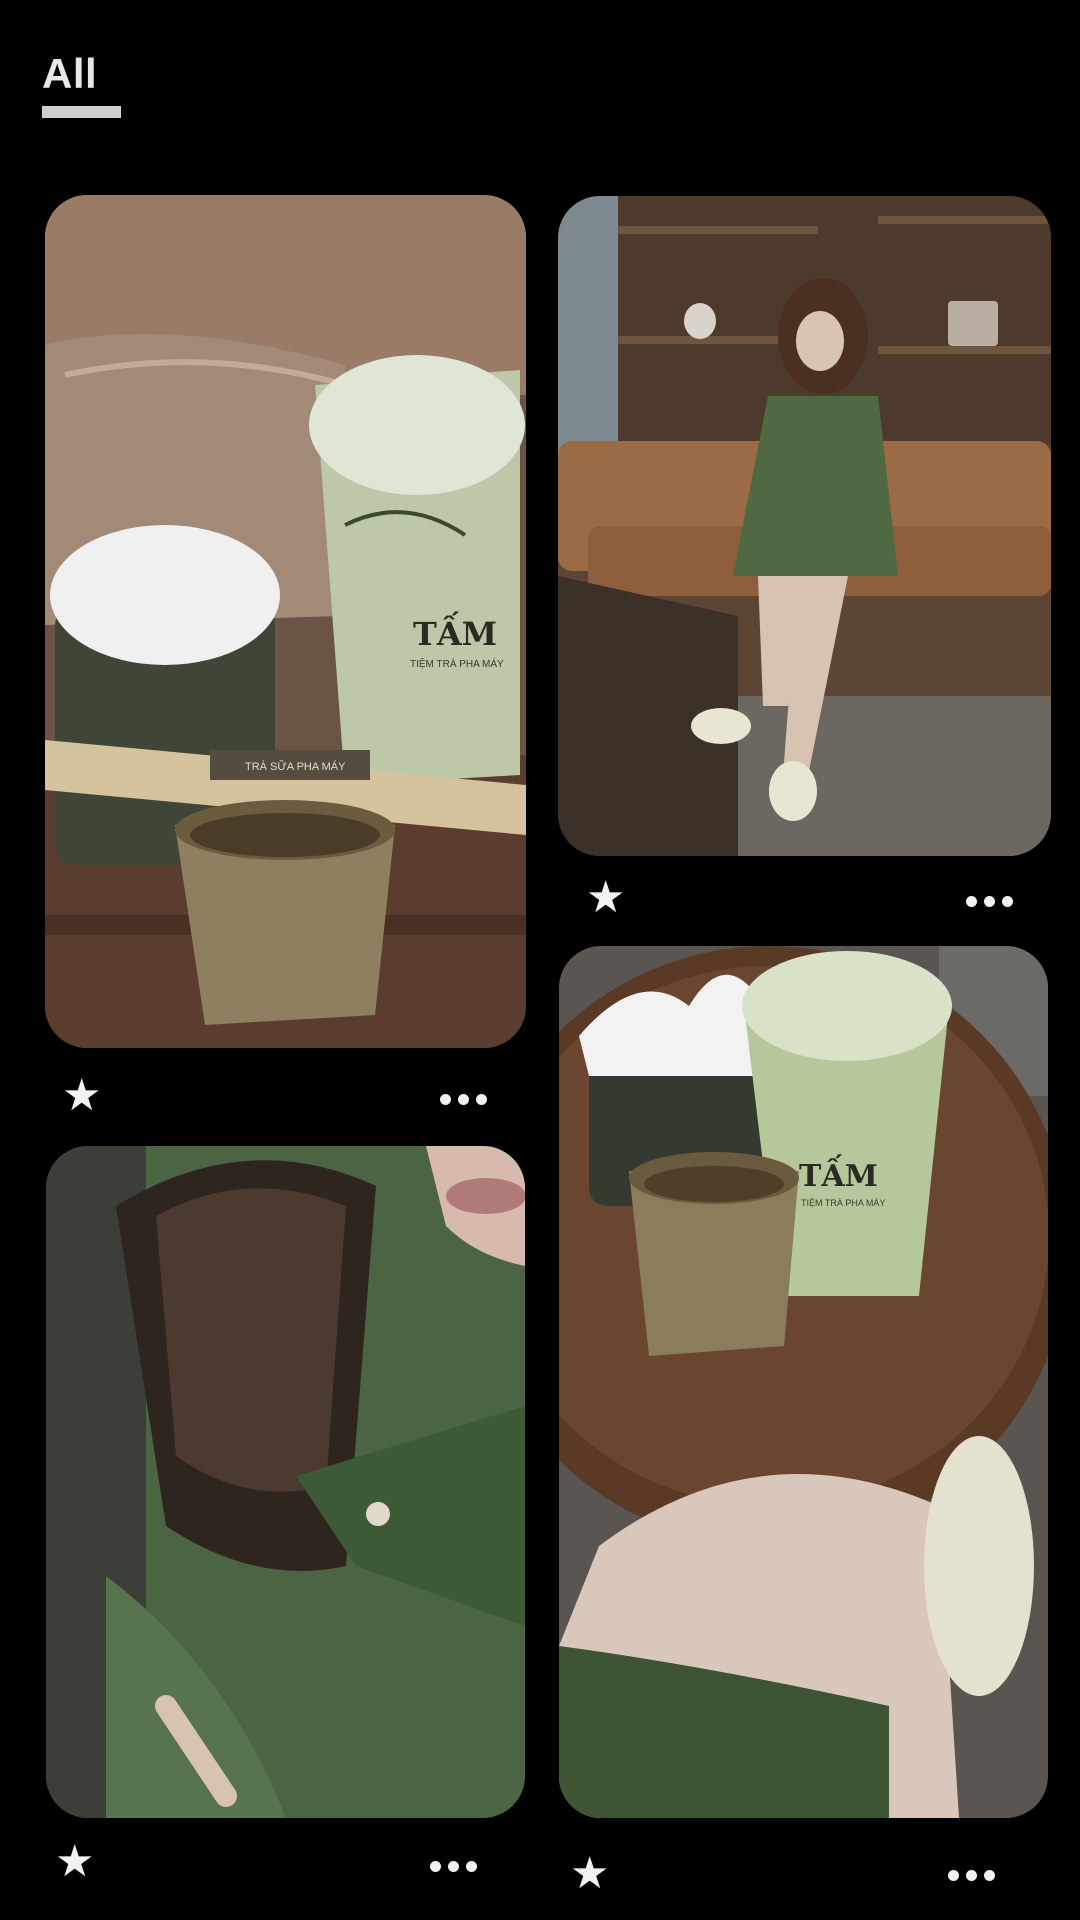  Describe the element at coordinates (69, 74) in the screenshot. I see `tab-all: All` at that location.